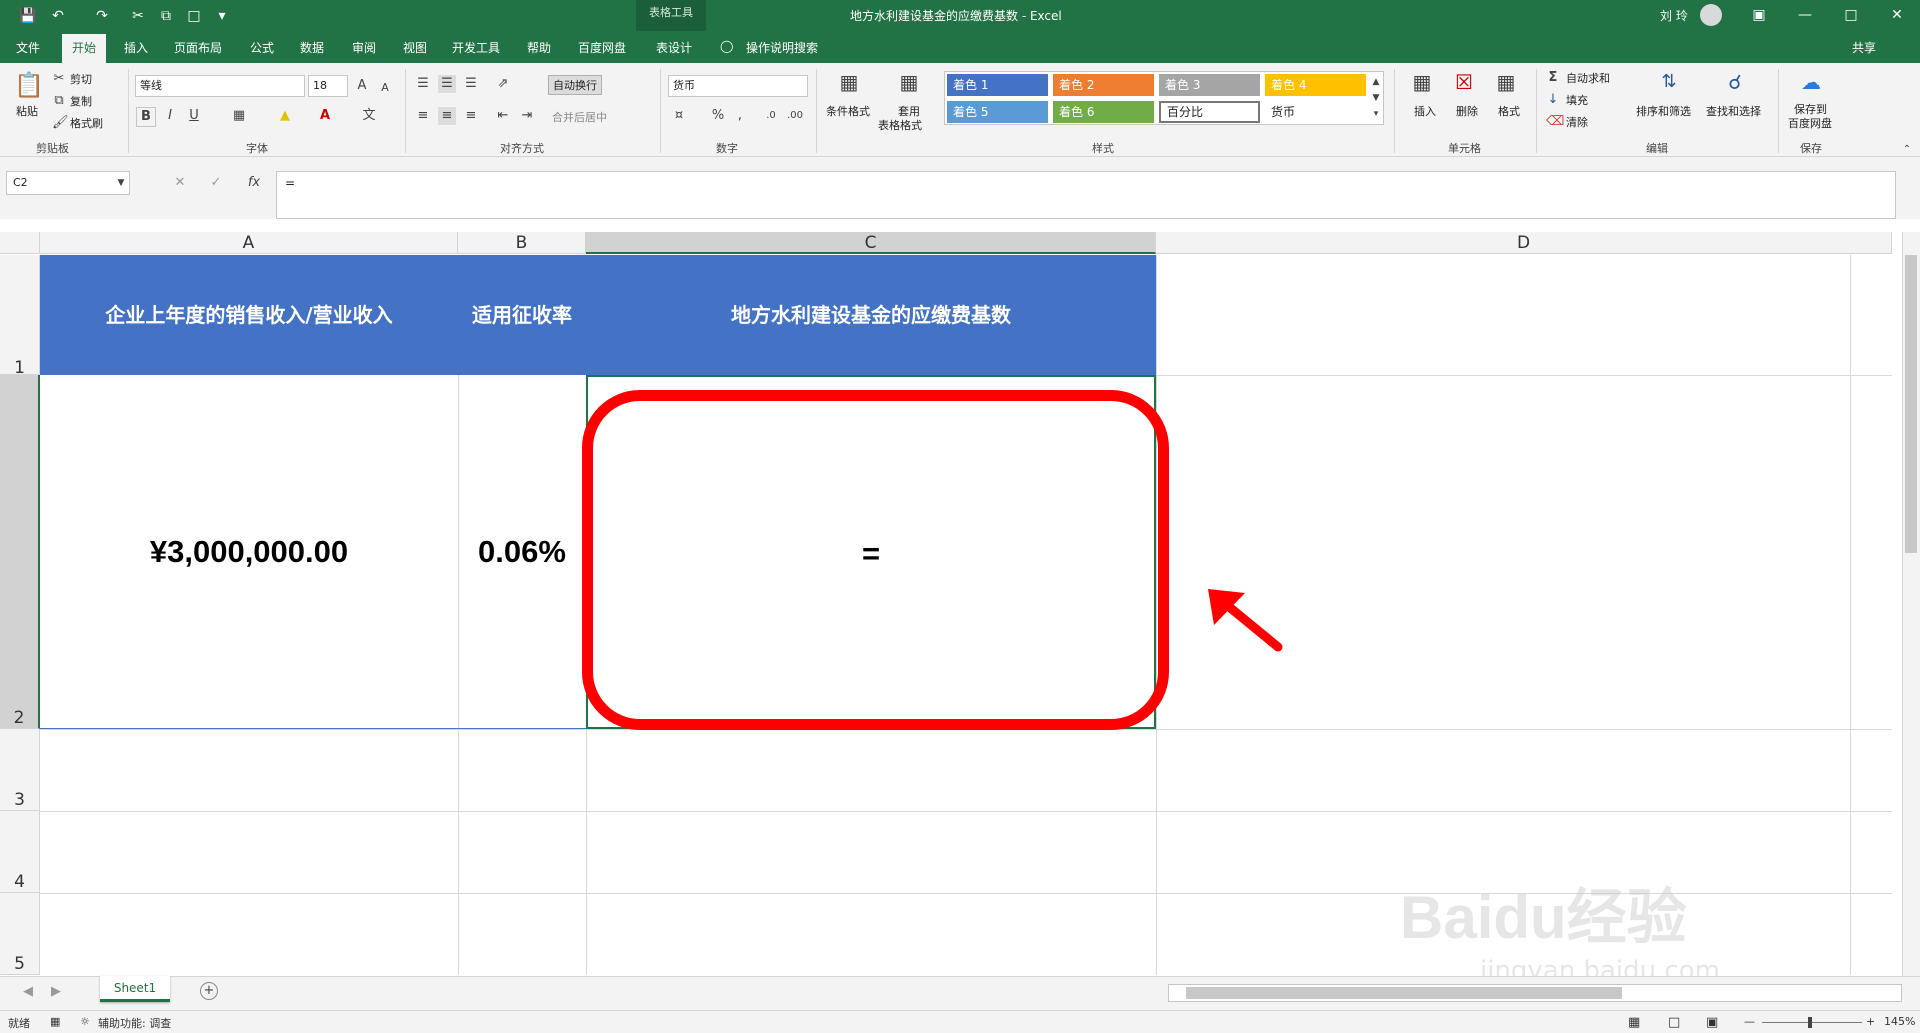  Describe the element at coordinates (56, 992) in the screenshot. I see `next-sheet-icon: ▶` at that location.